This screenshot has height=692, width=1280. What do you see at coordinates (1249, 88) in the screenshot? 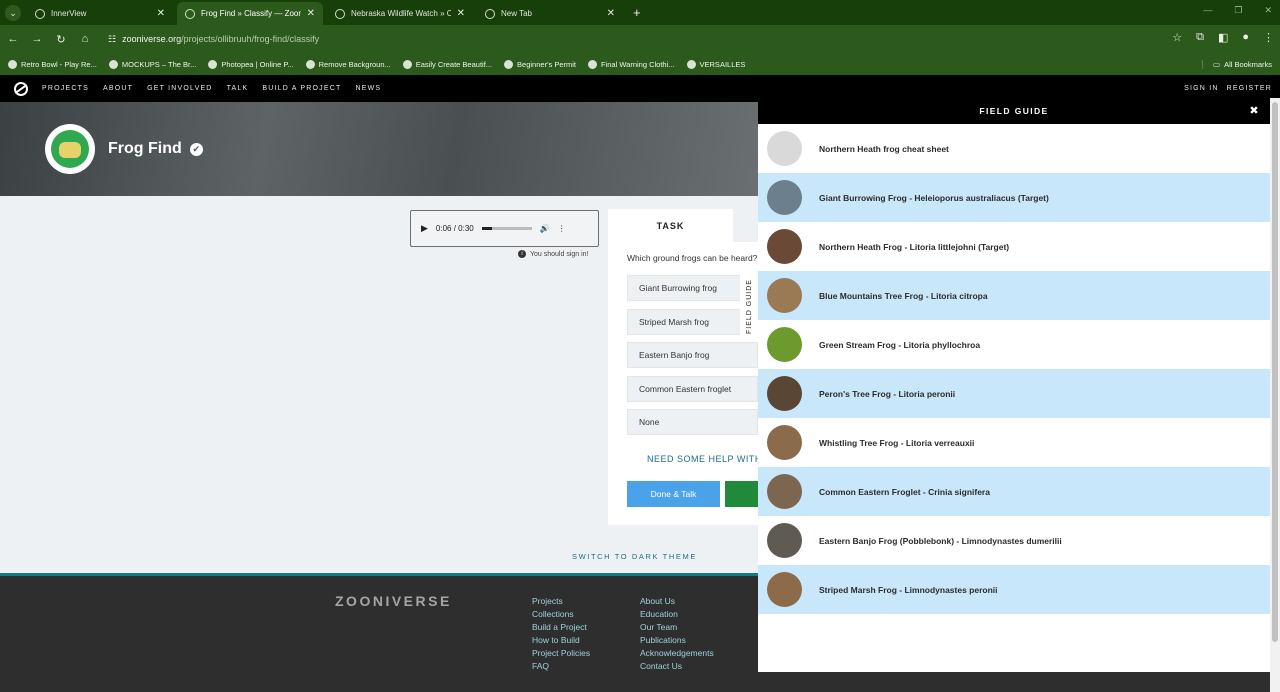
I see `register-link: REGISTER` at bounding box center [1249, 88].